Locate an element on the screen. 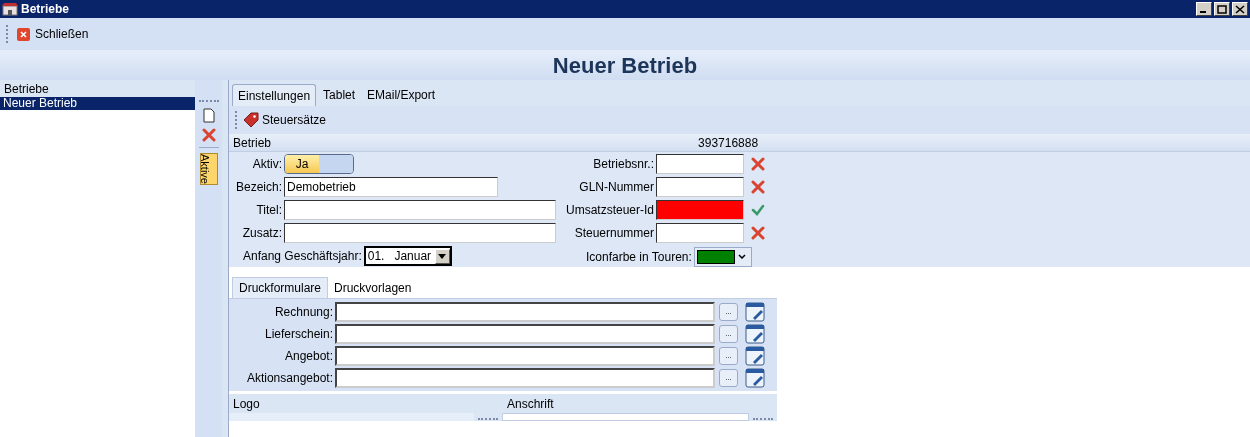 Image resolution: width=1250 pixels, height=437 pixels. window-title: Betriebe is located at coordinates (45, 9).